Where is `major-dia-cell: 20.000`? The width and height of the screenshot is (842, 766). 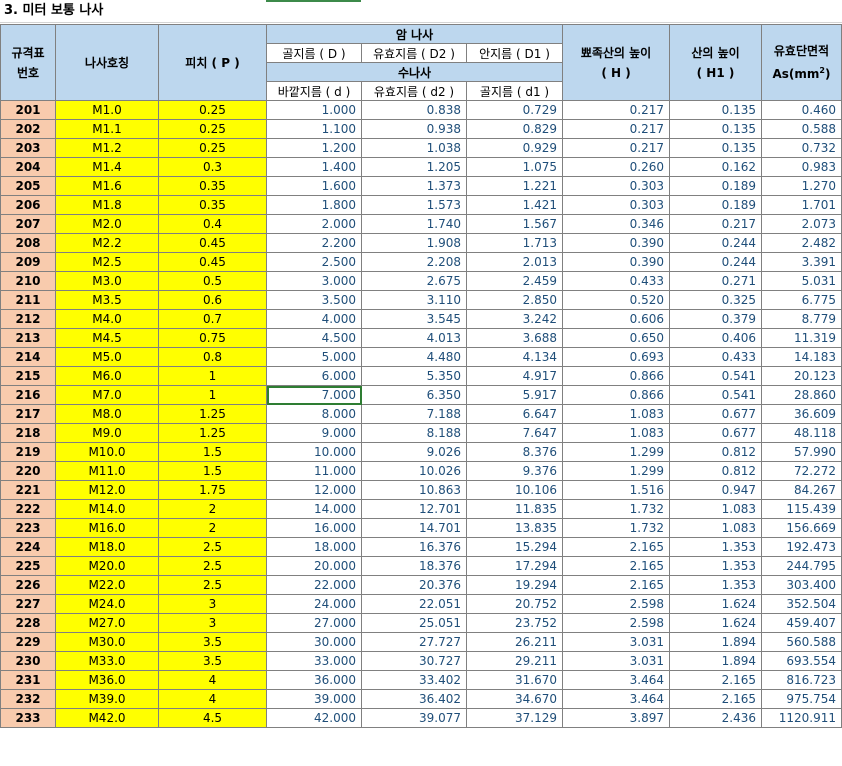
major-dia-cell: 20.000 is located at coordinates (314, 566).